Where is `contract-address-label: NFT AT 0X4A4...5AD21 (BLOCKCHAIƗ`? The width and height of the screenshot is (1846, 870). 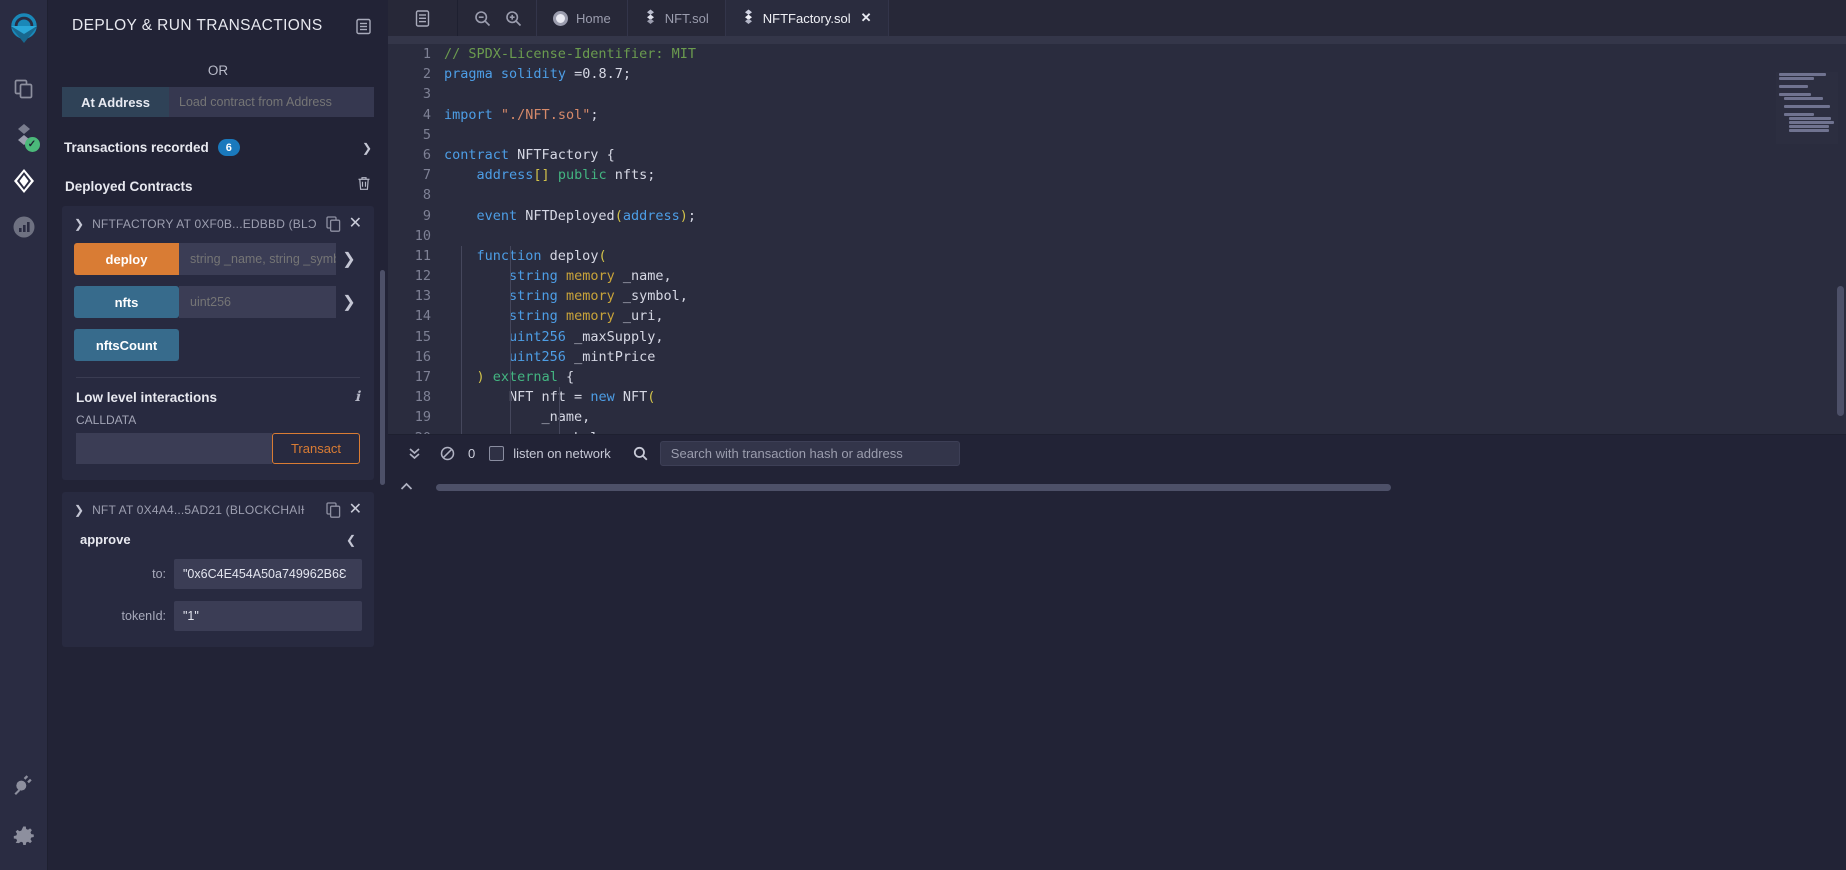 contract-address-label: NFT AT 0X4A4...5AD21 (BLOCKCHAIƗ is located at coordinates (198, 510).